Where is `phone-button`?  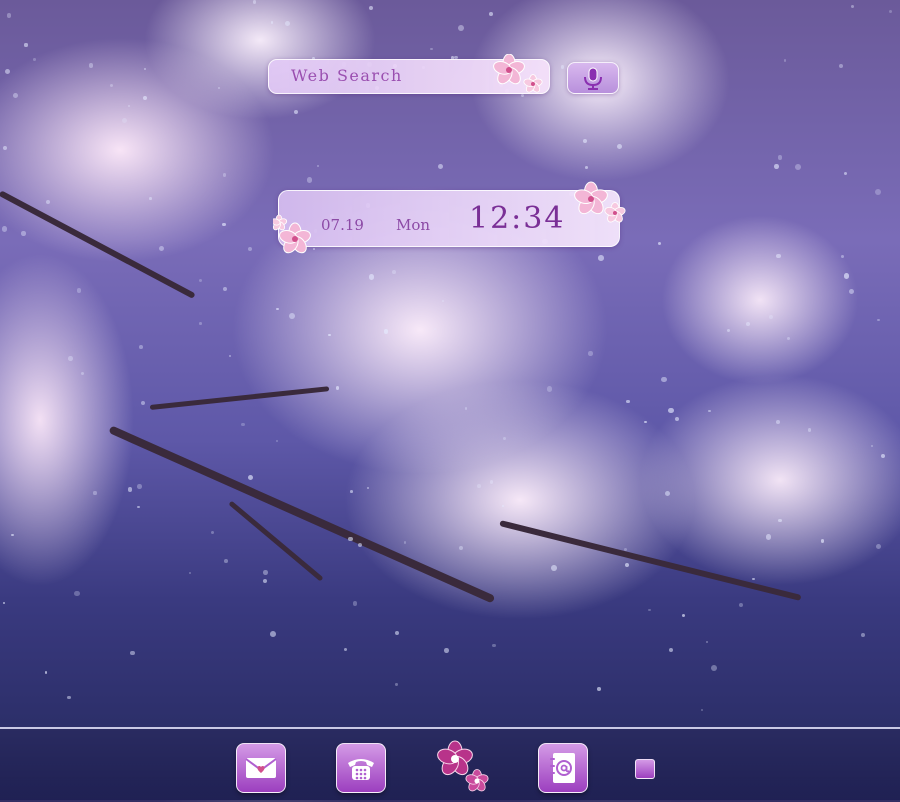 phone-button is located at coordinates (361, 768).